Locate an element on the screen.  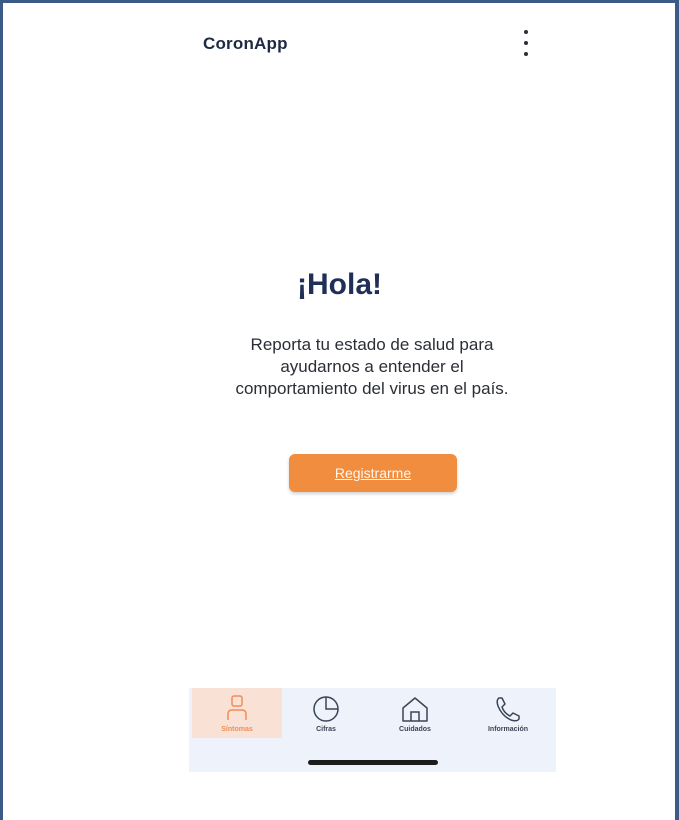
more-vert-icon is located at coordinates (526, 43).